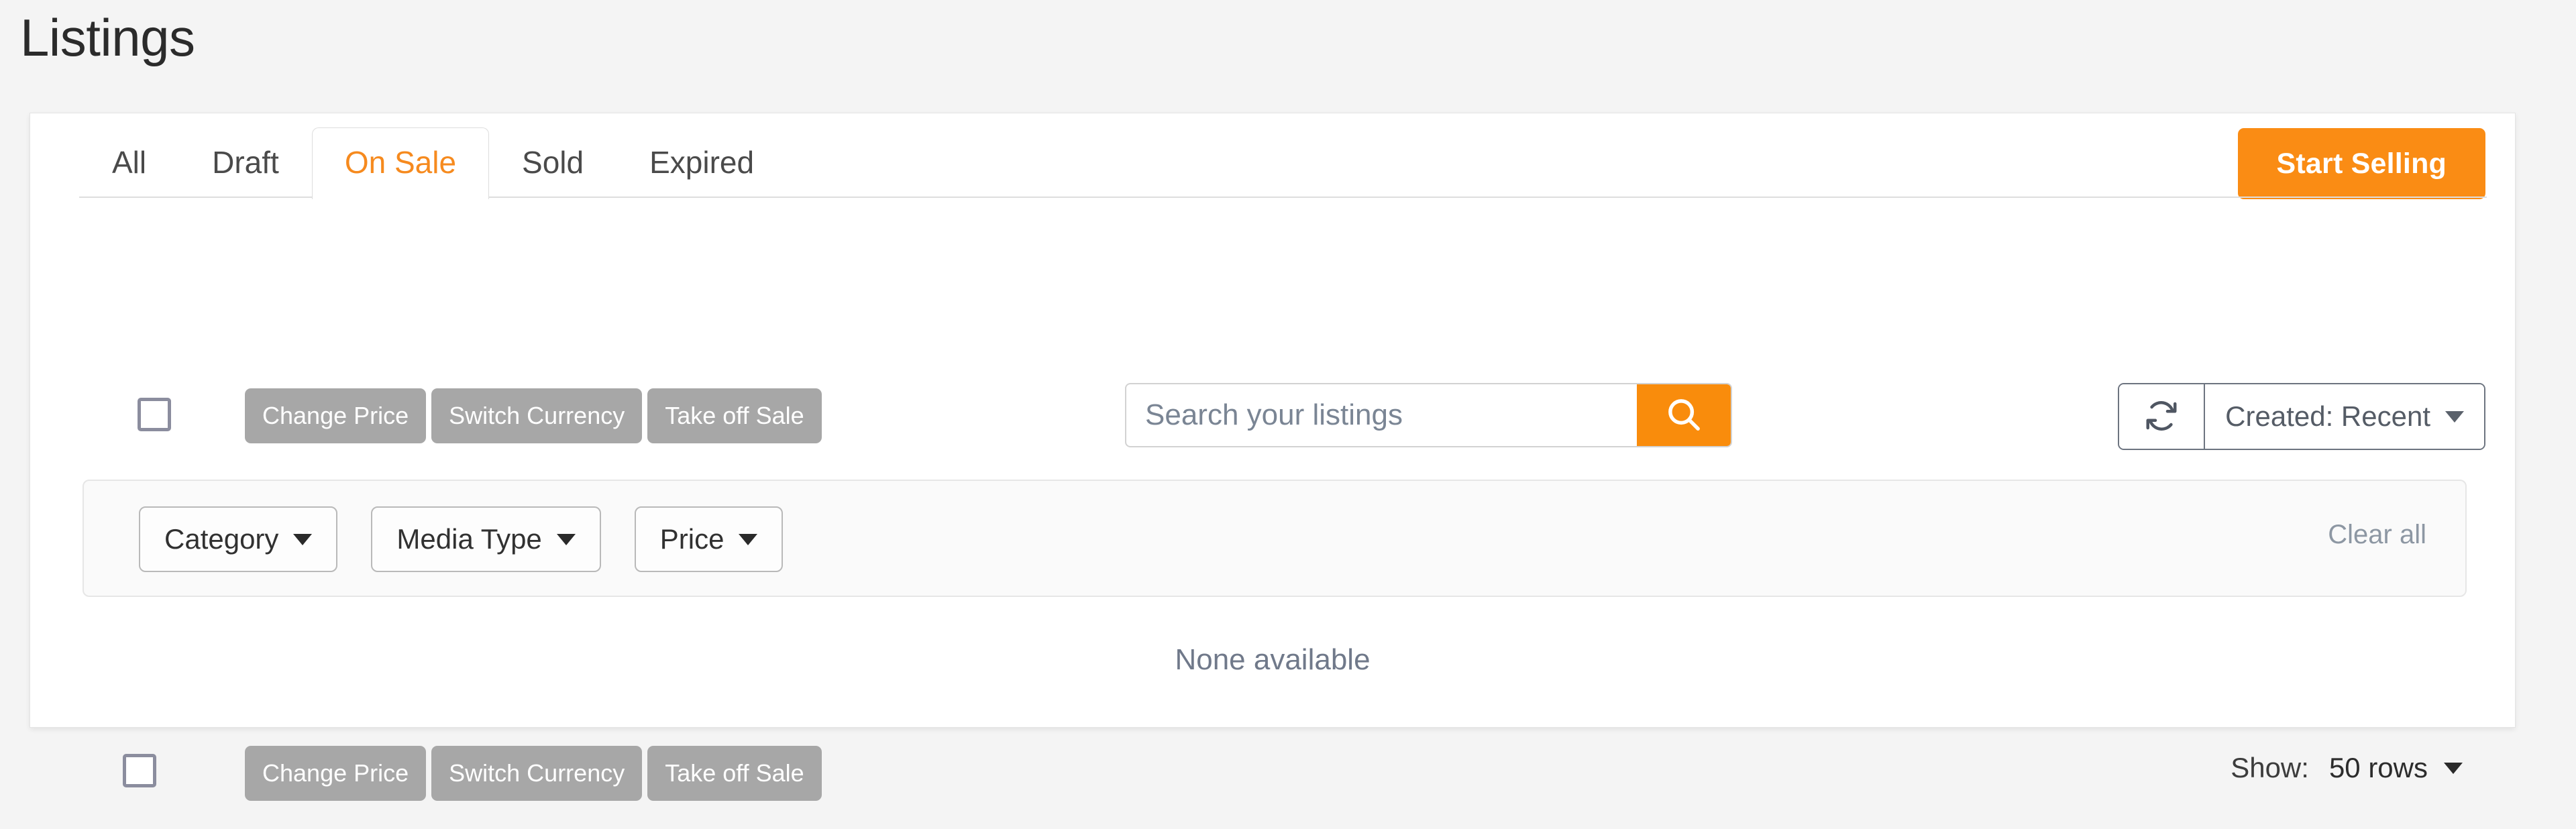  What do you see at coordinates (734, 773) in the screenshot?
I see `take-off-sale-button-bottom: Take off Sale` at bounding box center [734, 773].